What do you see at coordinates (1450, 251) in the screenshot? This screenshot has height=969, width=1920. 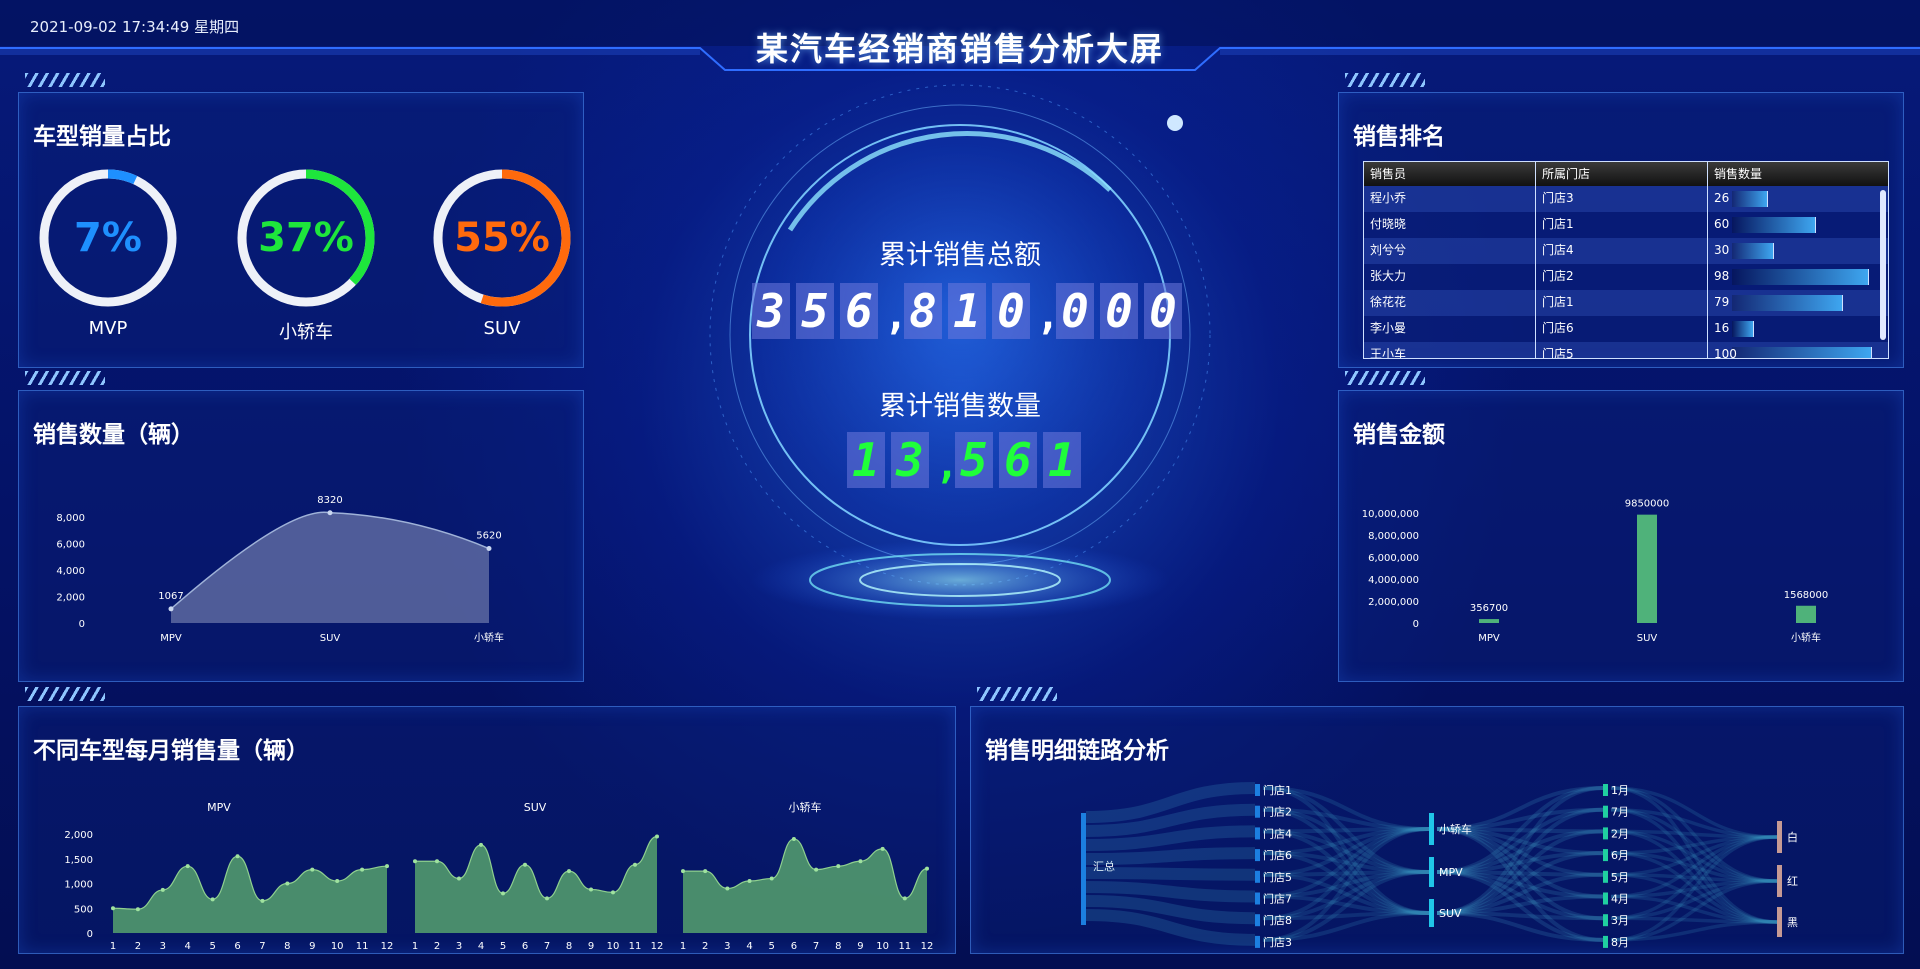 I see `cell-salesperson: 刘兮兮` at bounding box center [1450, 251].